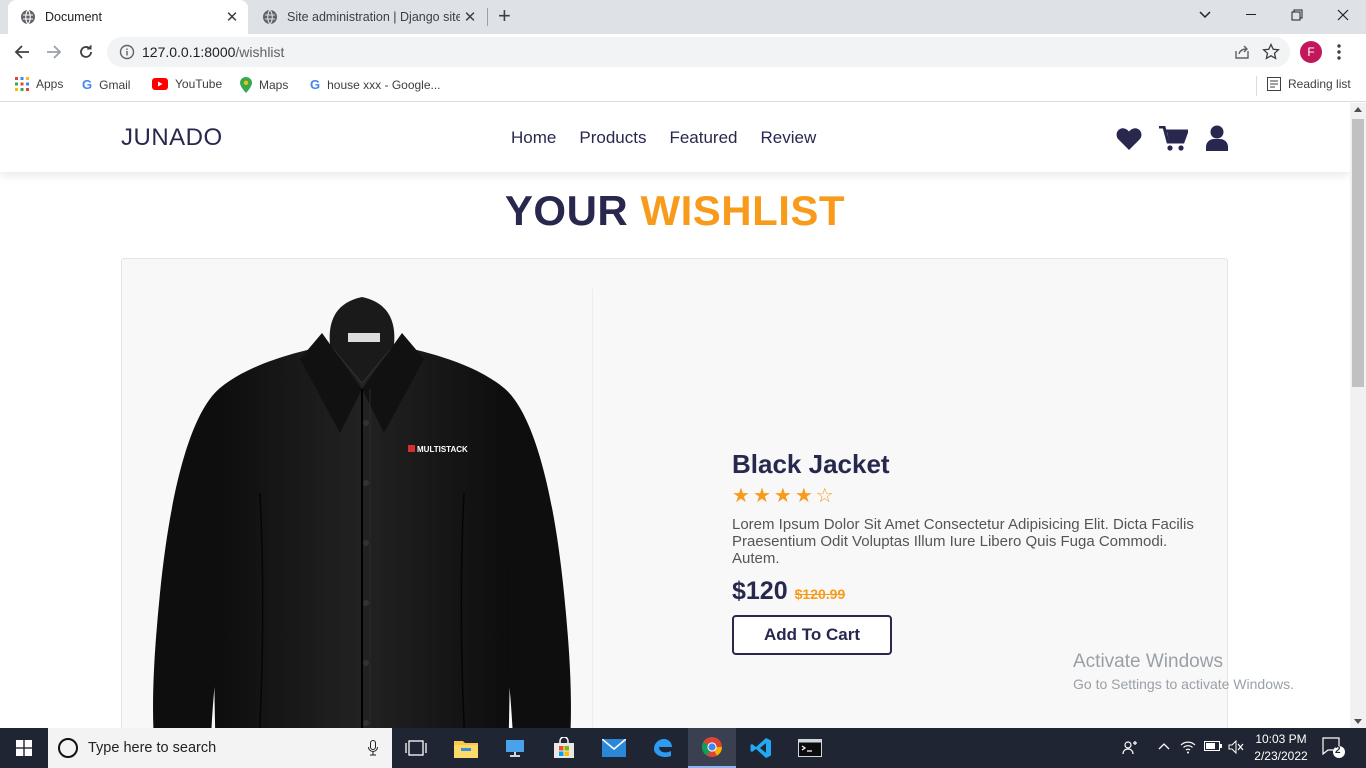  Describe the element at coordinates (1358, 721) in the screenshot. I see `scroll-down-arrow-icon` at that location.